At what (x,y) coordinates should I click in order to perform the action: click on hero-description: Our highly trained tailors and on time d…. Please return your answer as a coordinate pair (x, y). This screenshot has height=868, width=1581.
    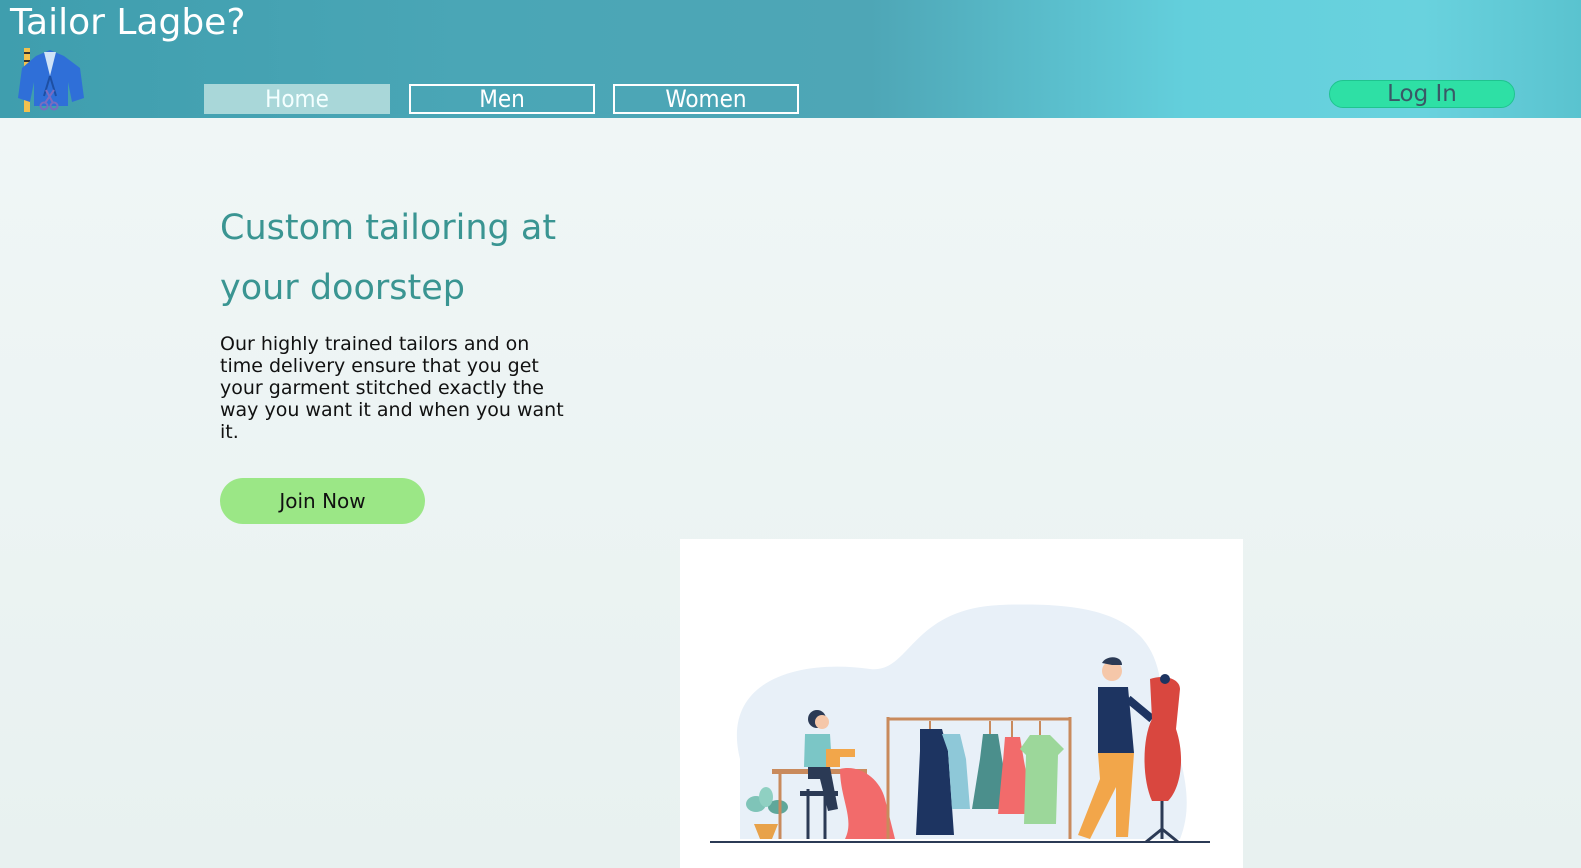
    Looking at the image, I should click on (392, 388).